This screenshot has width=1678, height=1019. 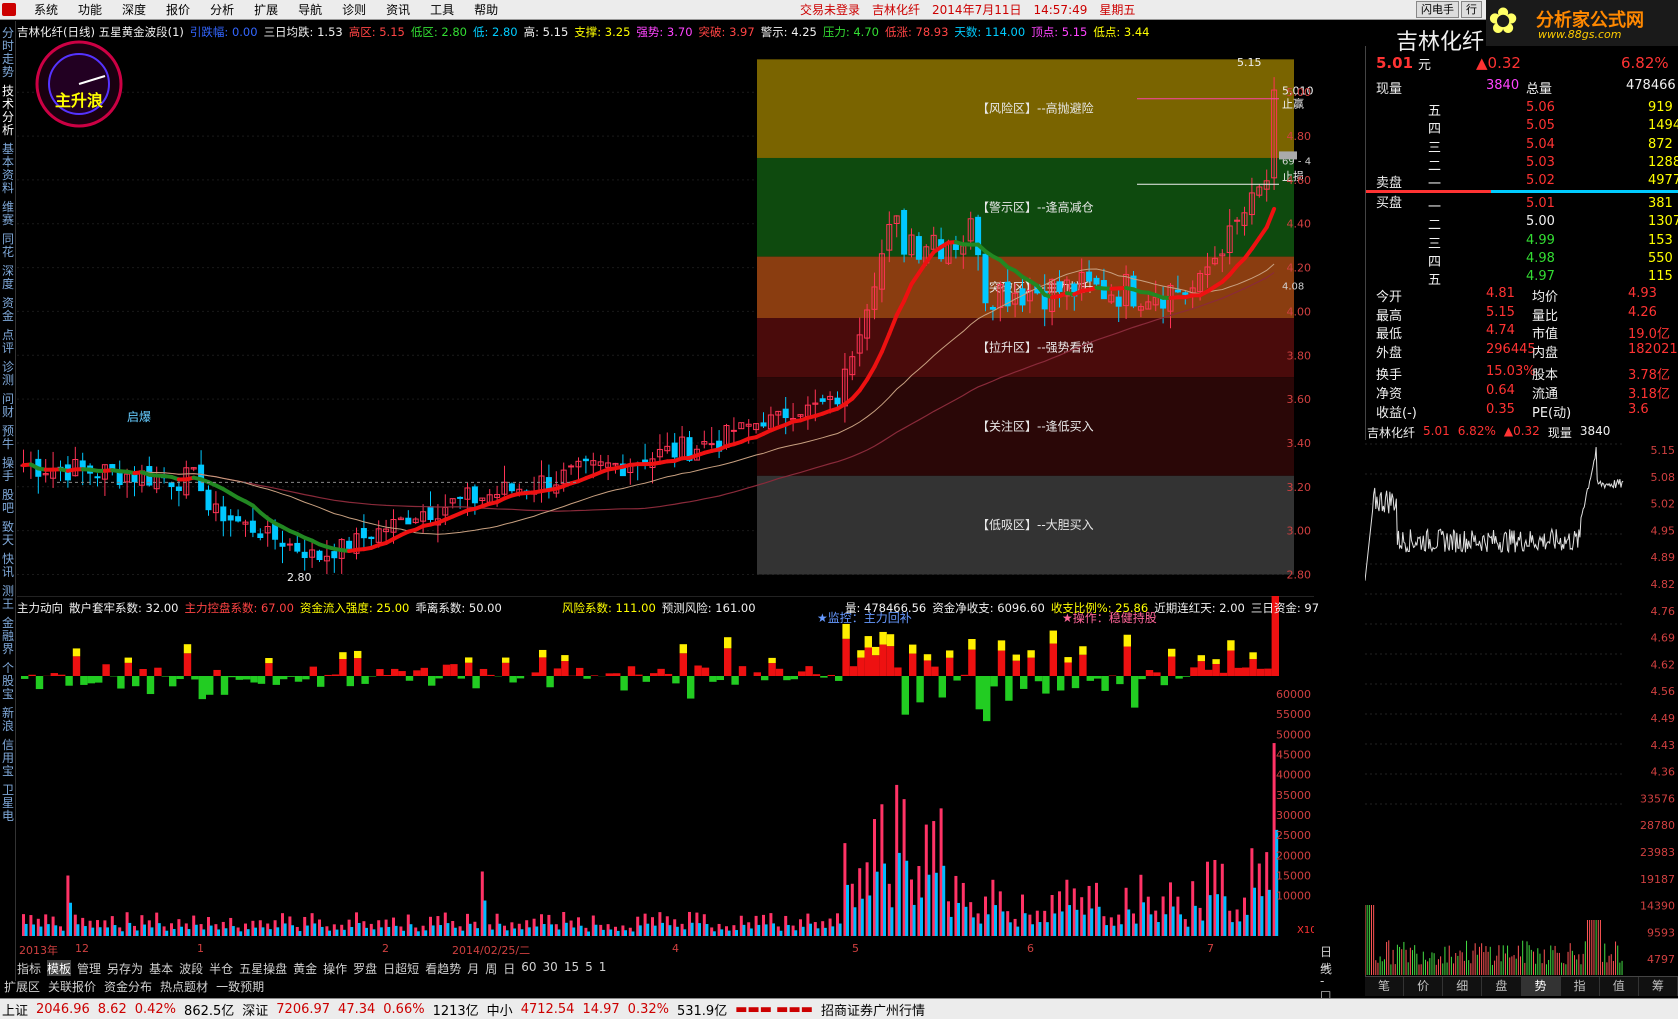 I want to click on quote-tab: 笔, so click(x=1385, y=986).